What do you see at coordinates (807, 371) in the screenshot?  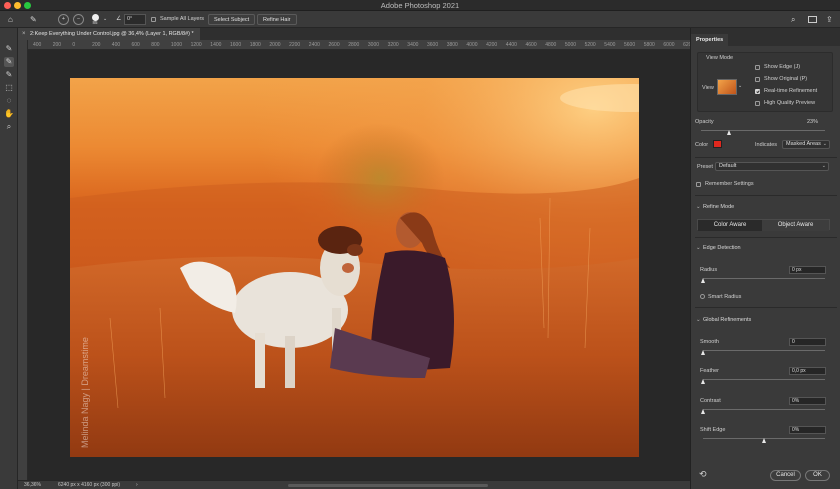 I see `feather-field: 0,0 px` at bounding box center [807, 371].